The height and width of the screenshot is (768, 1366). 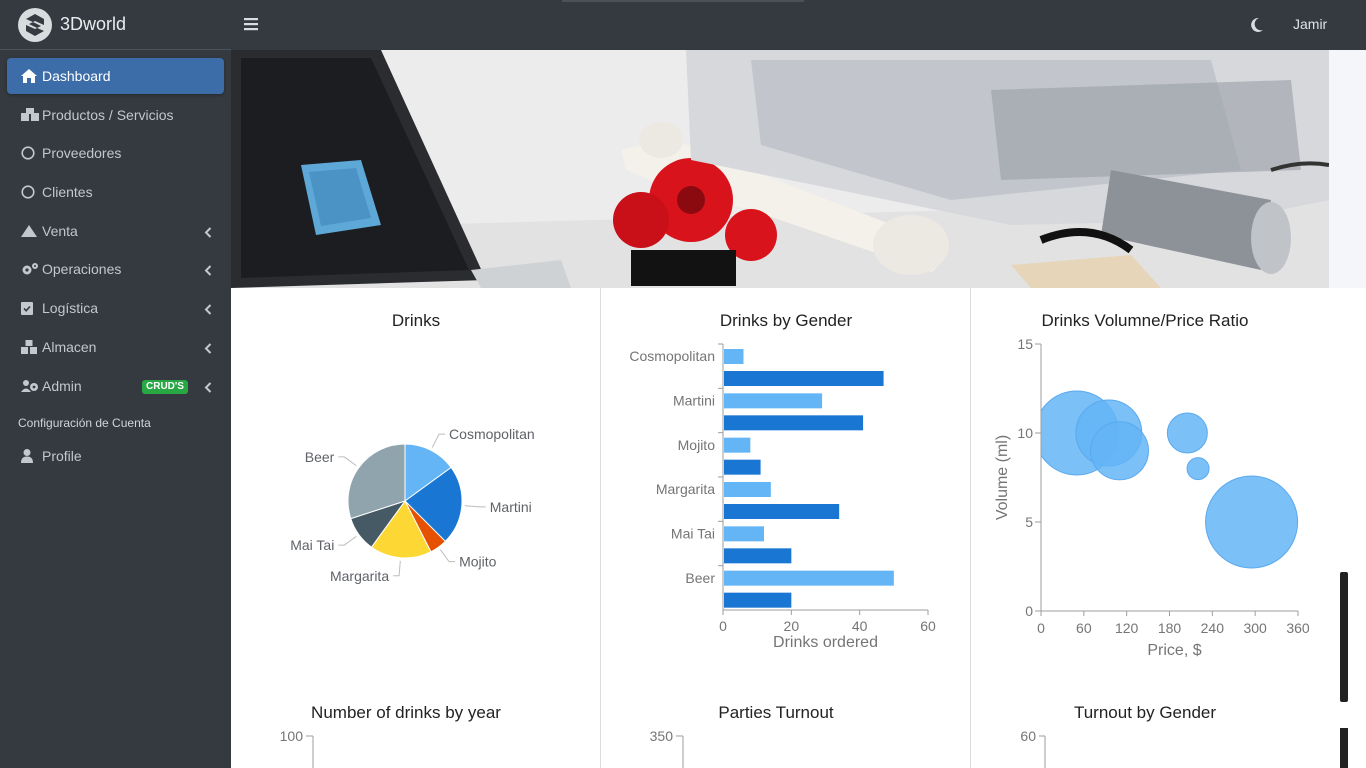 What do you see at coordinates (82, 269) in the screenshot?
I see `sidebar-item-label: Operaciones` at bounding box center [82, 269].